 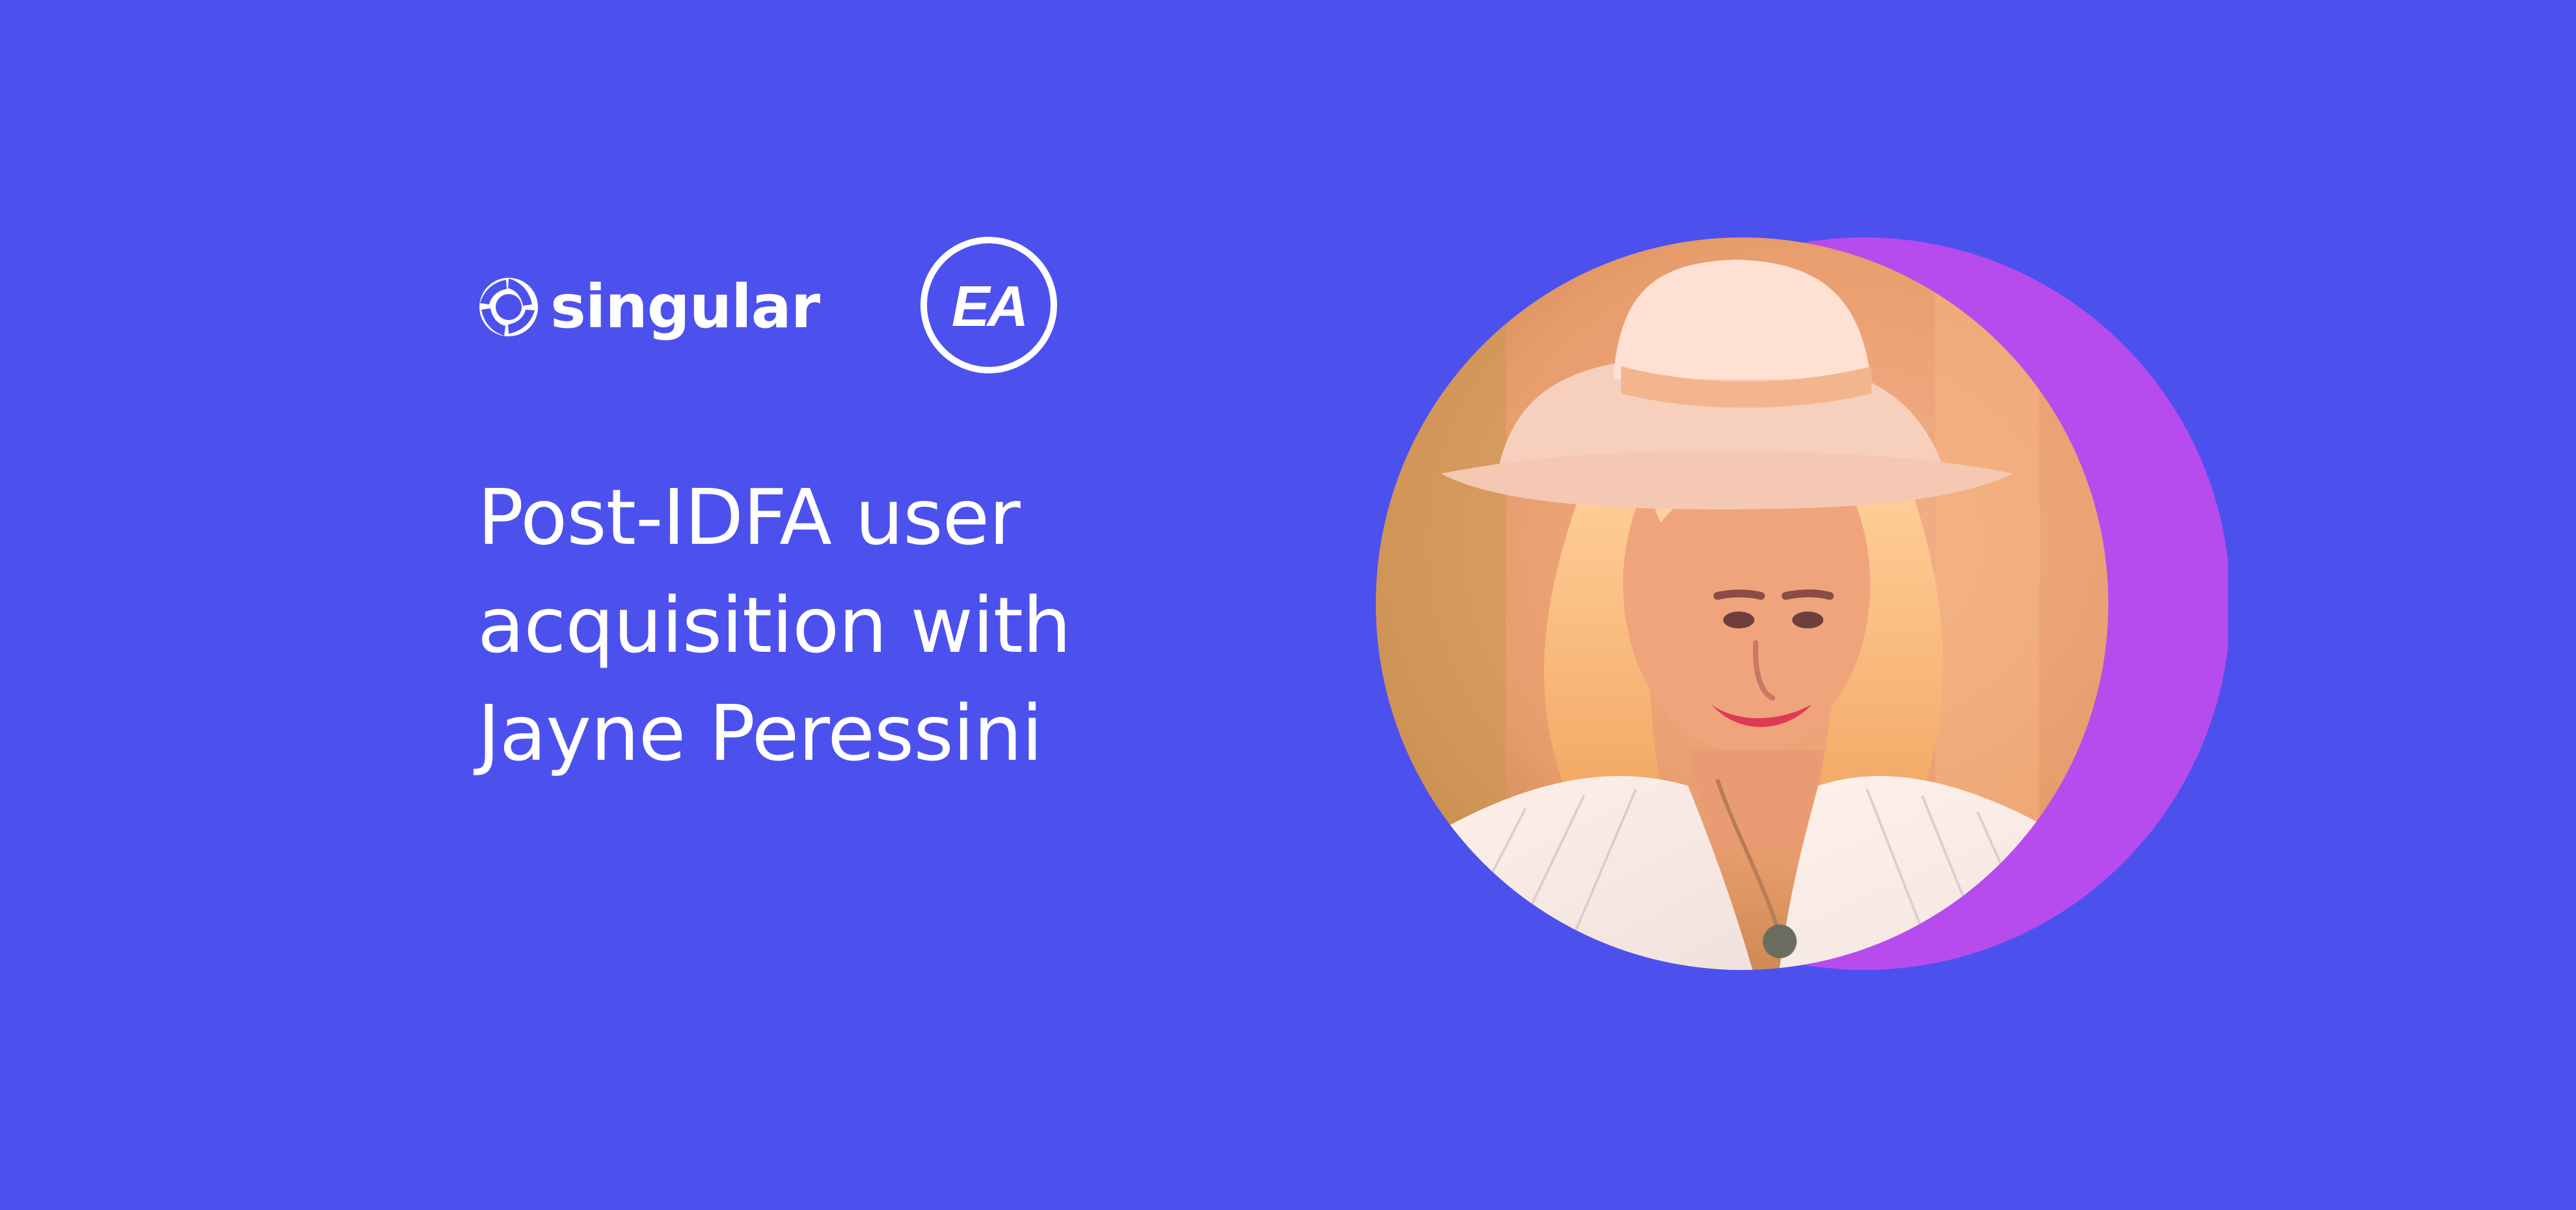 I want to click on singular-aperture-icon, so click(x=508, y=307).